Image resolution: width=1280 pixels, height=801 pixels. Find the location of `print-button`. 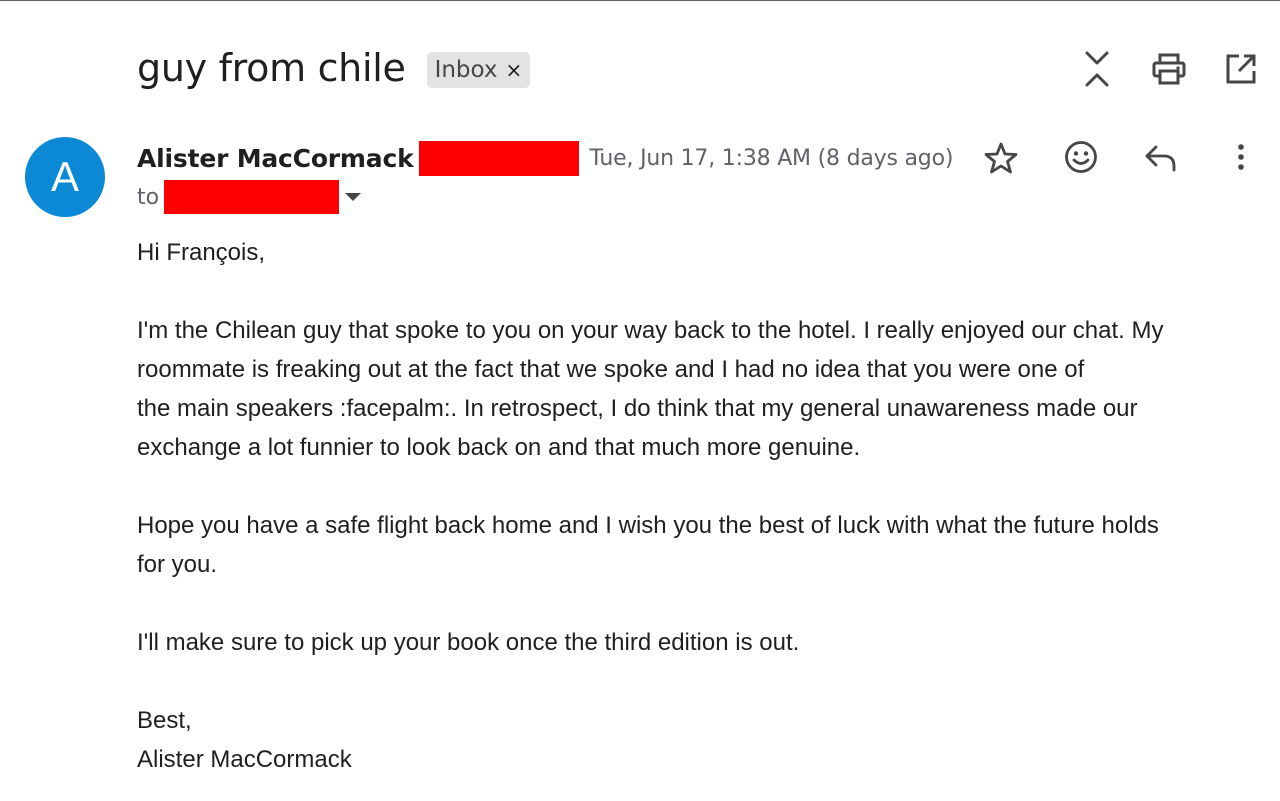

print-button is located at coordinates (1169, 69).